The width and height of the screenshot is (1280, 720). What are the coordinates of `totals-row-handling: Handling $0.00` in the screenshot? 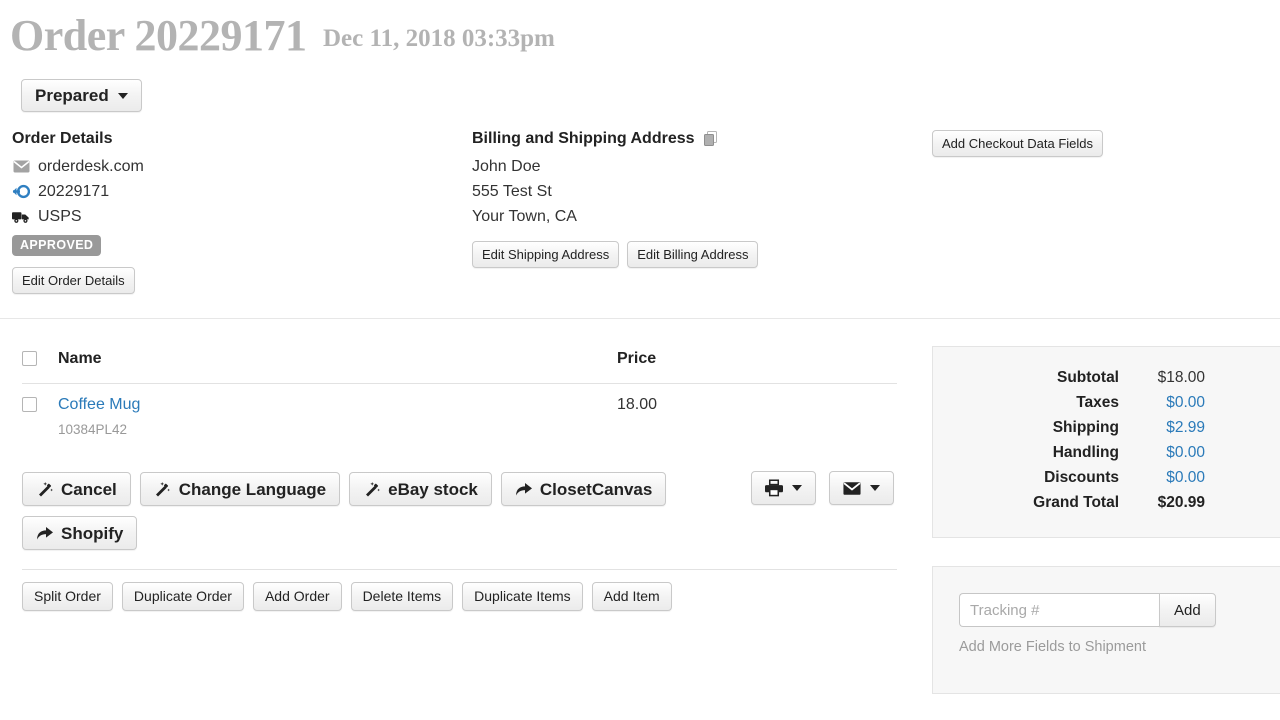 It's located at (1069, 453).